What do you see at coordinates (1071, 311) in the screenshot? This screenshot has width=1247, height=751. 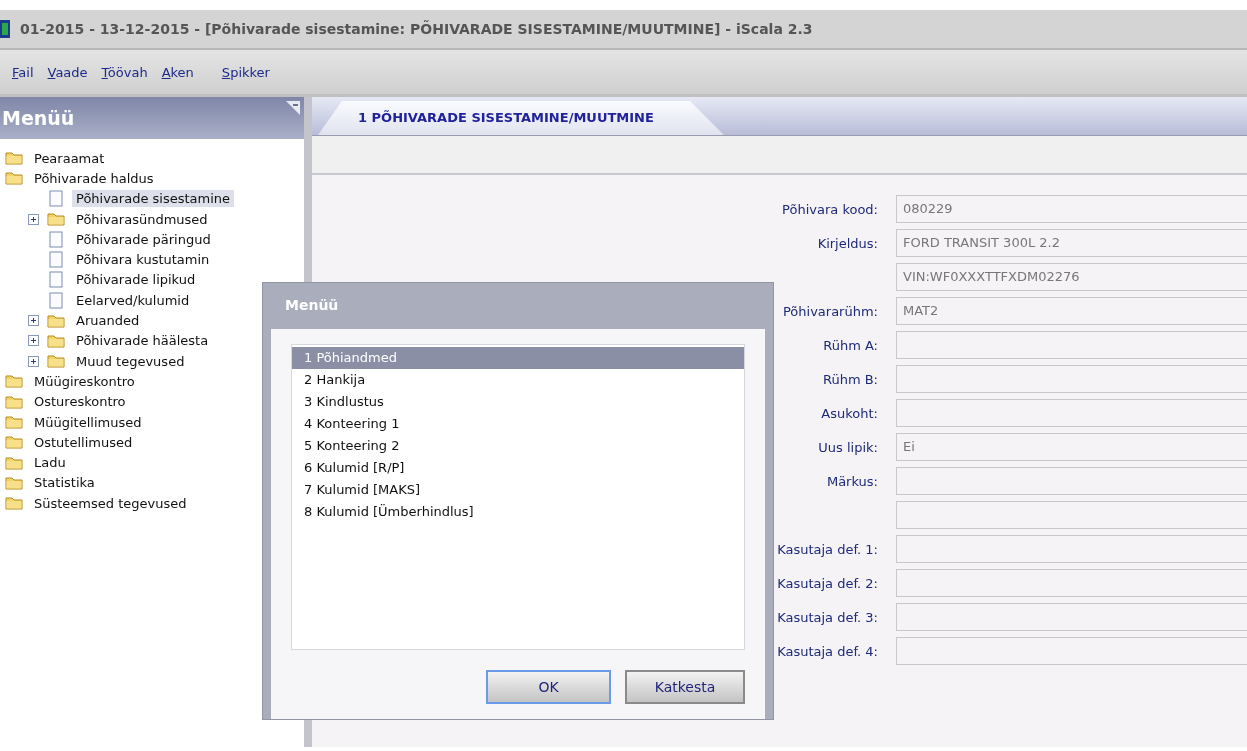 I see `input-field: MAT2` at bounding box center [1071, 311].